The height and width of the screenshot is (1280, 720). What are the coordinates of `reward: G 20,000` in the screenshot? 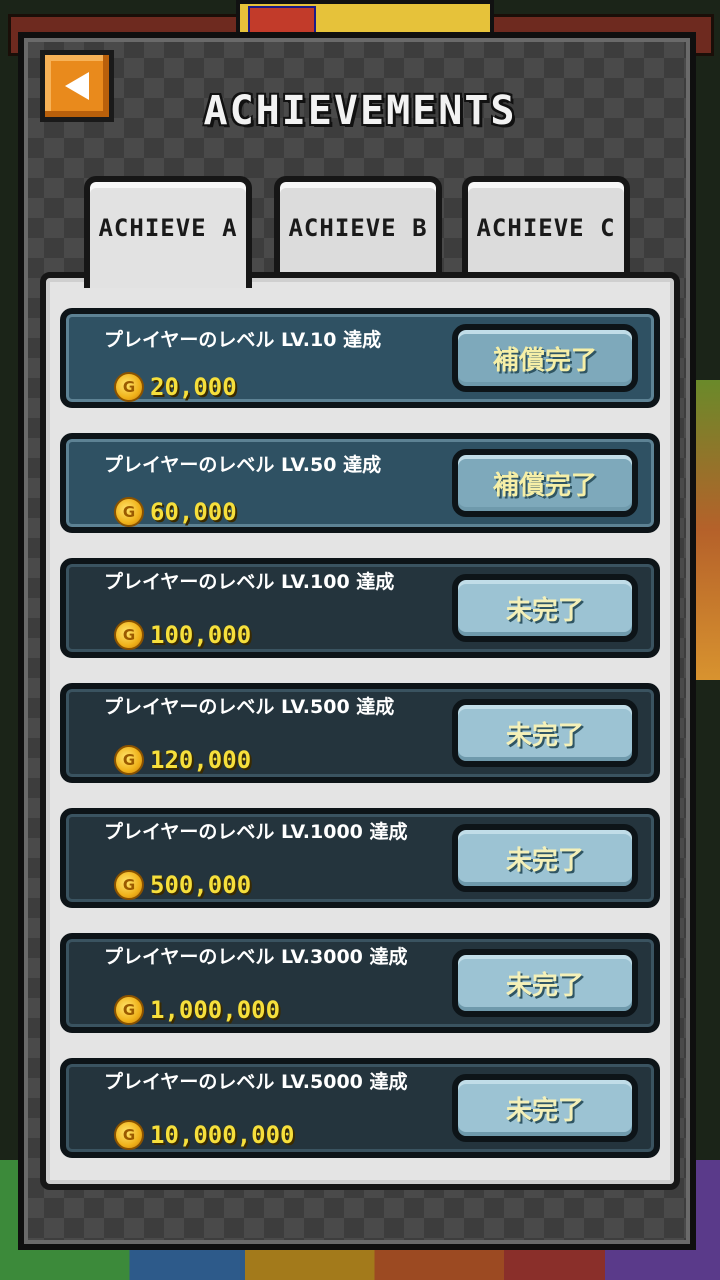 It's located at (175, 387).